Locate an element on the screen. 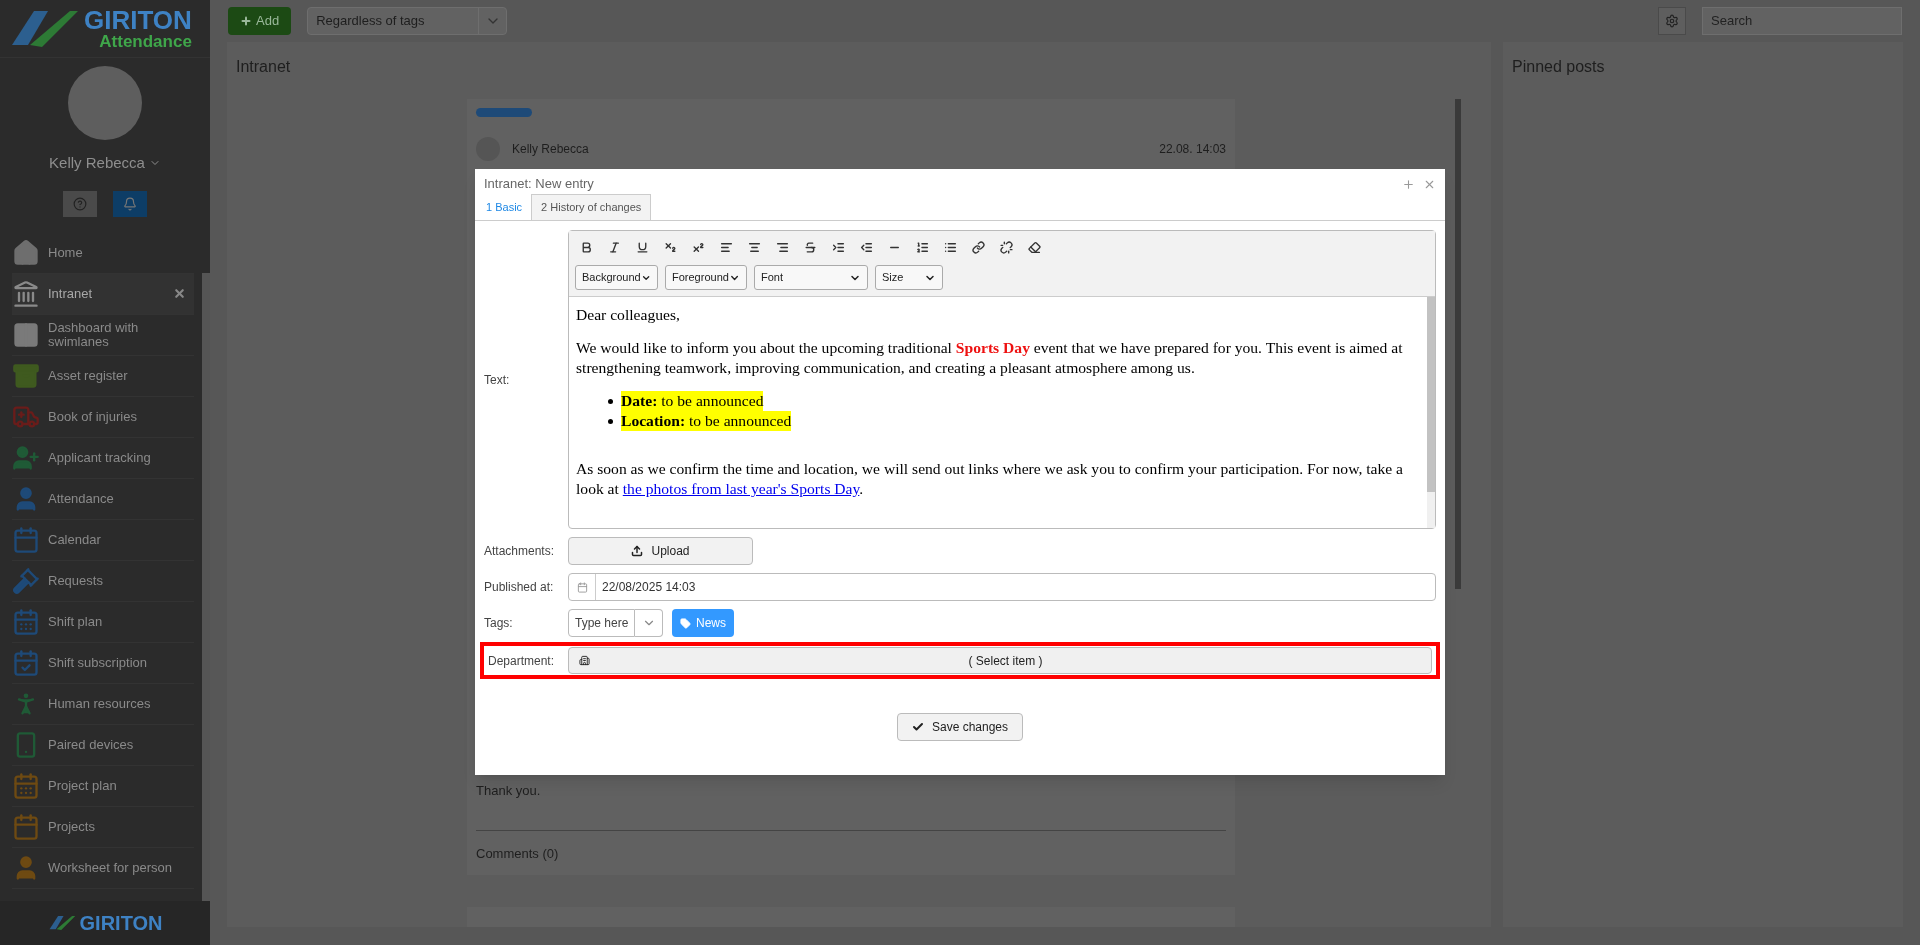 The width and height of the screenshot is (1920, 945). sidebar-item-label: Attendance is located at coordinates (81, 498).